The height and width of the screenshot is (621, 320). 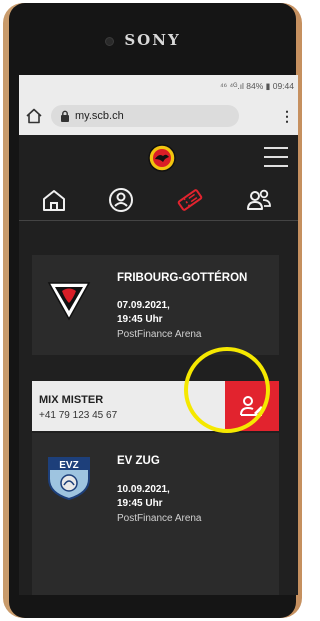 I want to click on hamburger-menu-icon, so click(x=276, y=157).